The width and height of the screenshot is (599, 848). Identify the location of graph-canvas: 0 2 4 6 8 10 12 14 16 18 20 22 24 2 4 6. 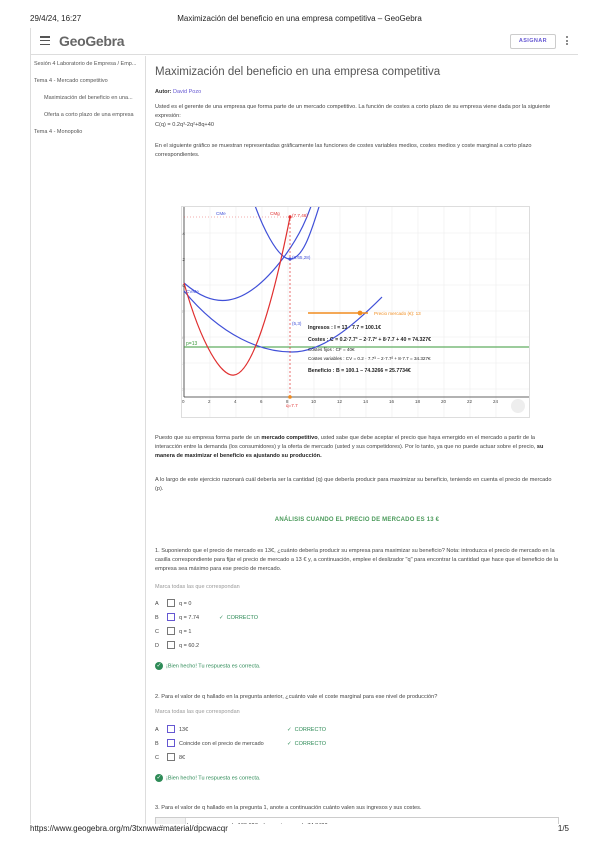
(356, 312).